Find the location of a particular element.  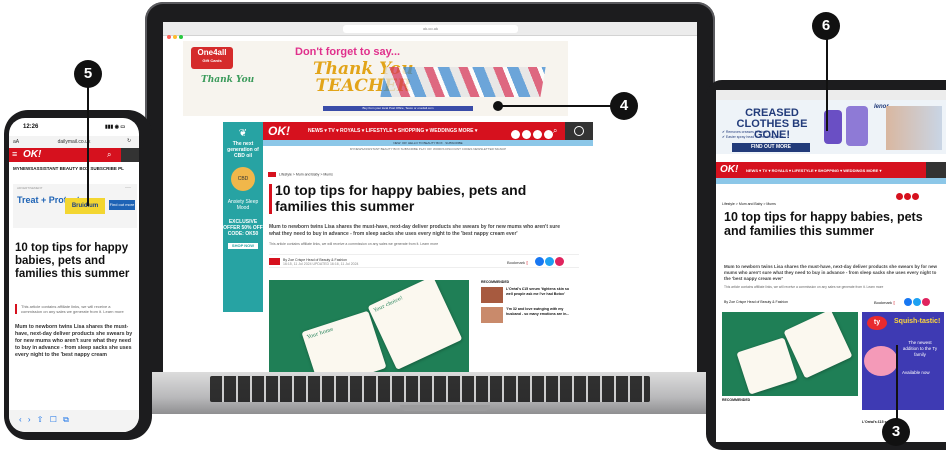

ty-plush-image is located at coordinates (881, 361).